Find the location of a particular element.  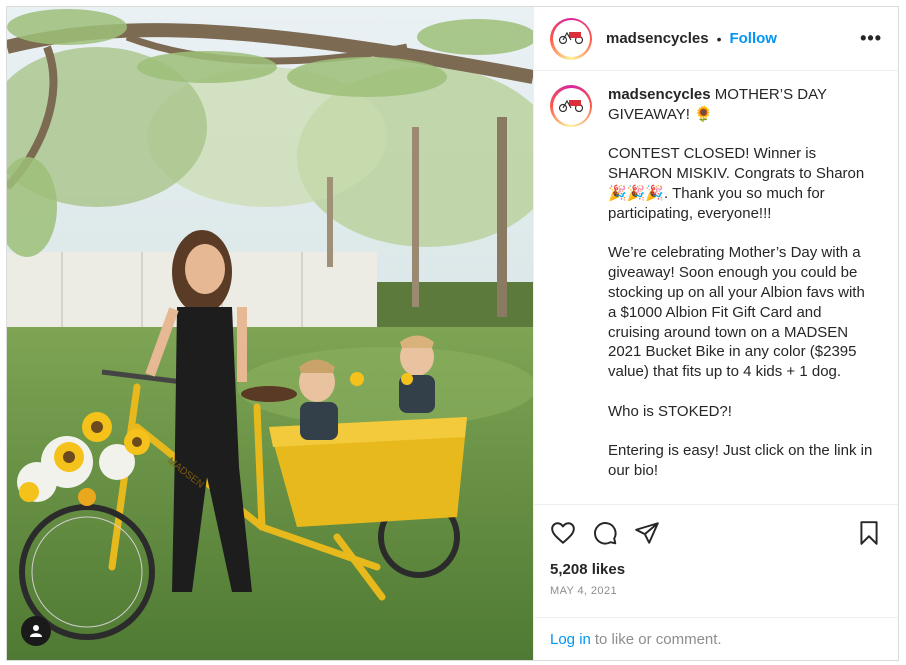

follow-button: Follow is located at coordinates (753, 38).